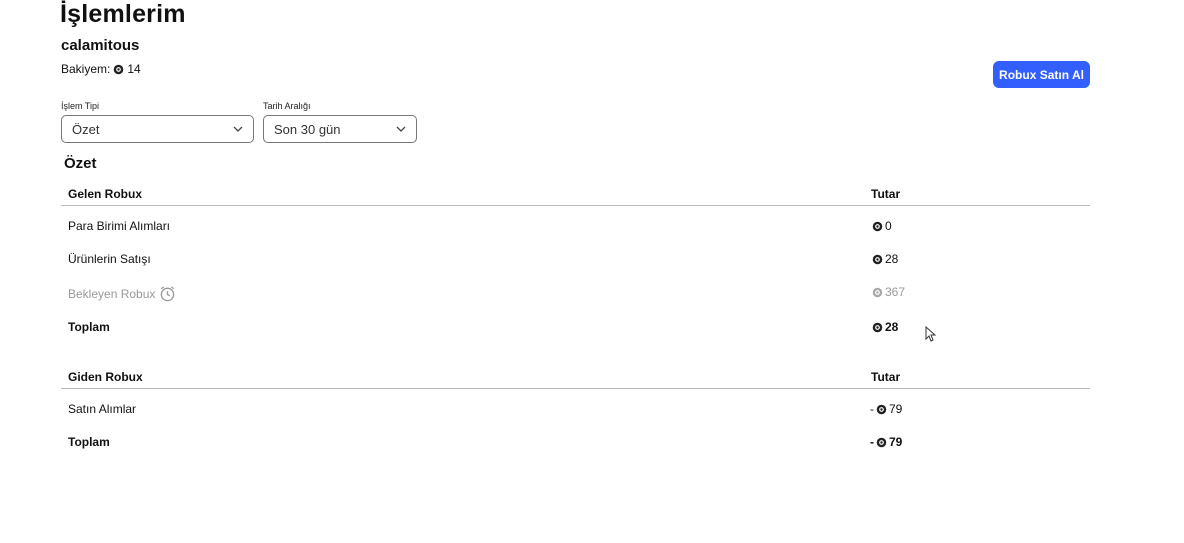 This screenshot has height=543, width=1184. I want to click on table-row-pending: Bekleyen Robux 367, so click(575, 293).